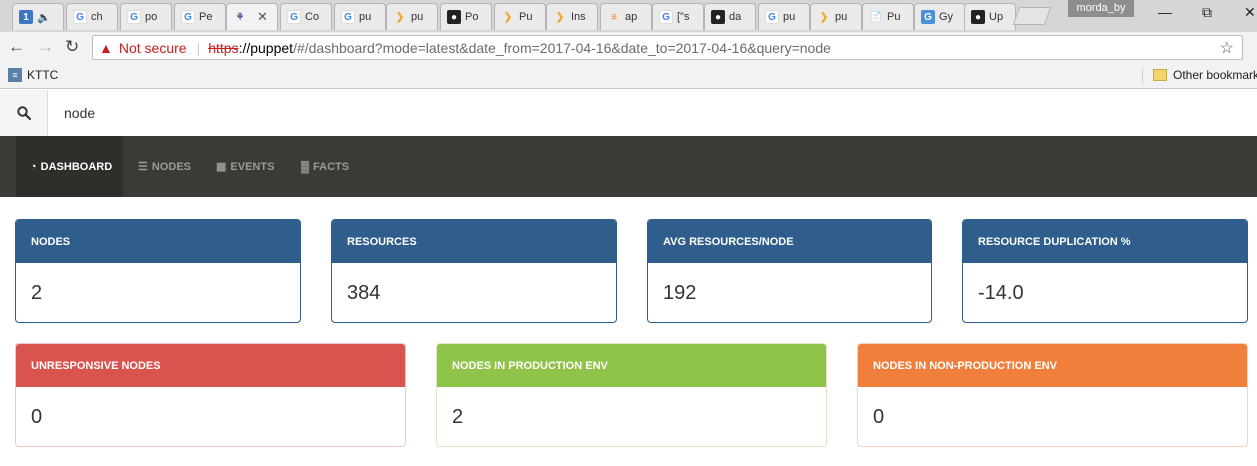  I want to click on search-input, so click(652, 113).